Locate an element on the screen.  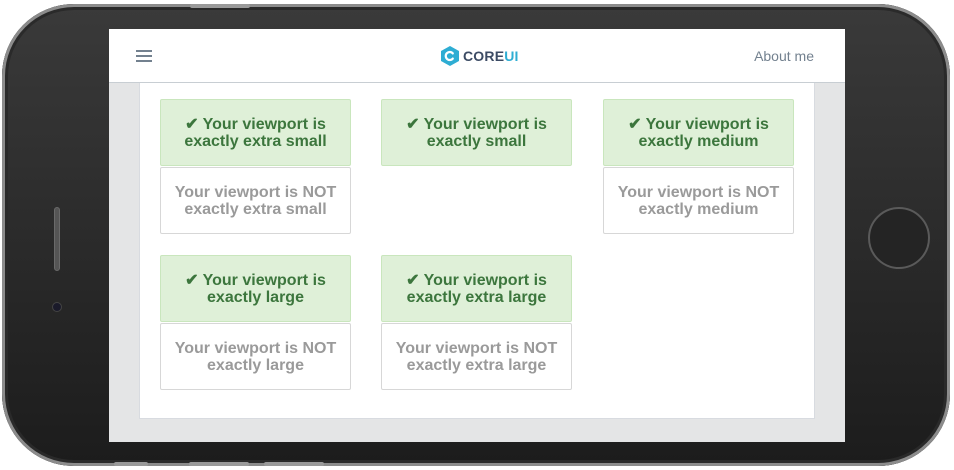
viewport-md-positive: ✔ Your viewport is exactly medium is located at coordinates (698, 132).